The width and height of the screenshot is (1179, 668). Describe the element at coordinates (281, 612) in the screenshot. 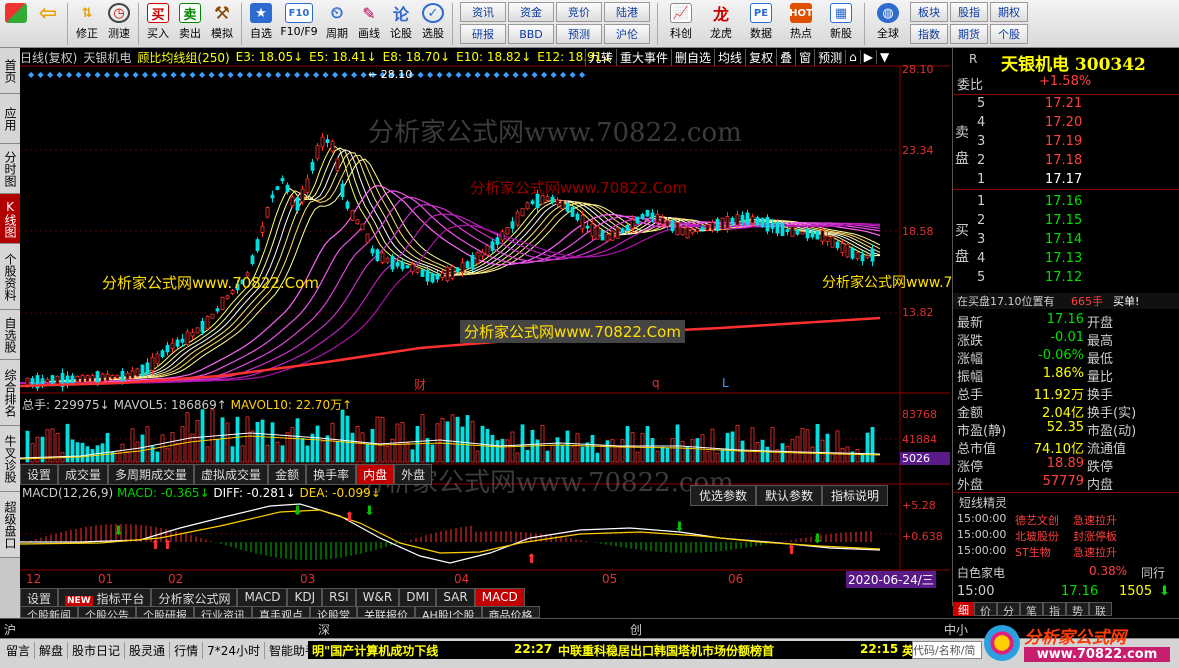

I see `news-tab: 真手观点` at that location.